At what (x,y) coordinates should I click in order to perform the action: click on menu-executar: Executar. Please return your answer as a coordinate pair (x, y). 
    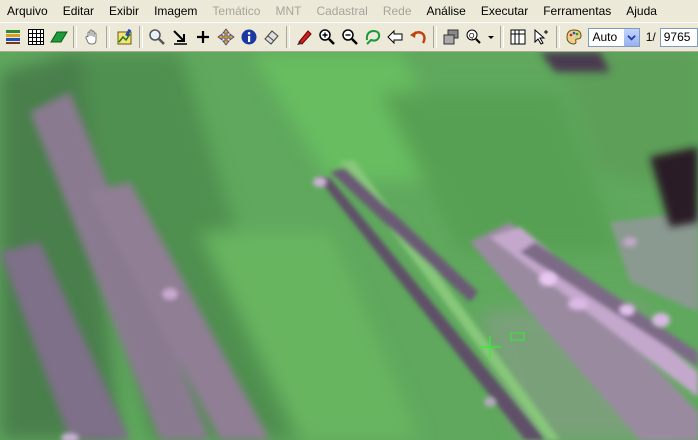
    Looking at the image, I should click on (505, 11).